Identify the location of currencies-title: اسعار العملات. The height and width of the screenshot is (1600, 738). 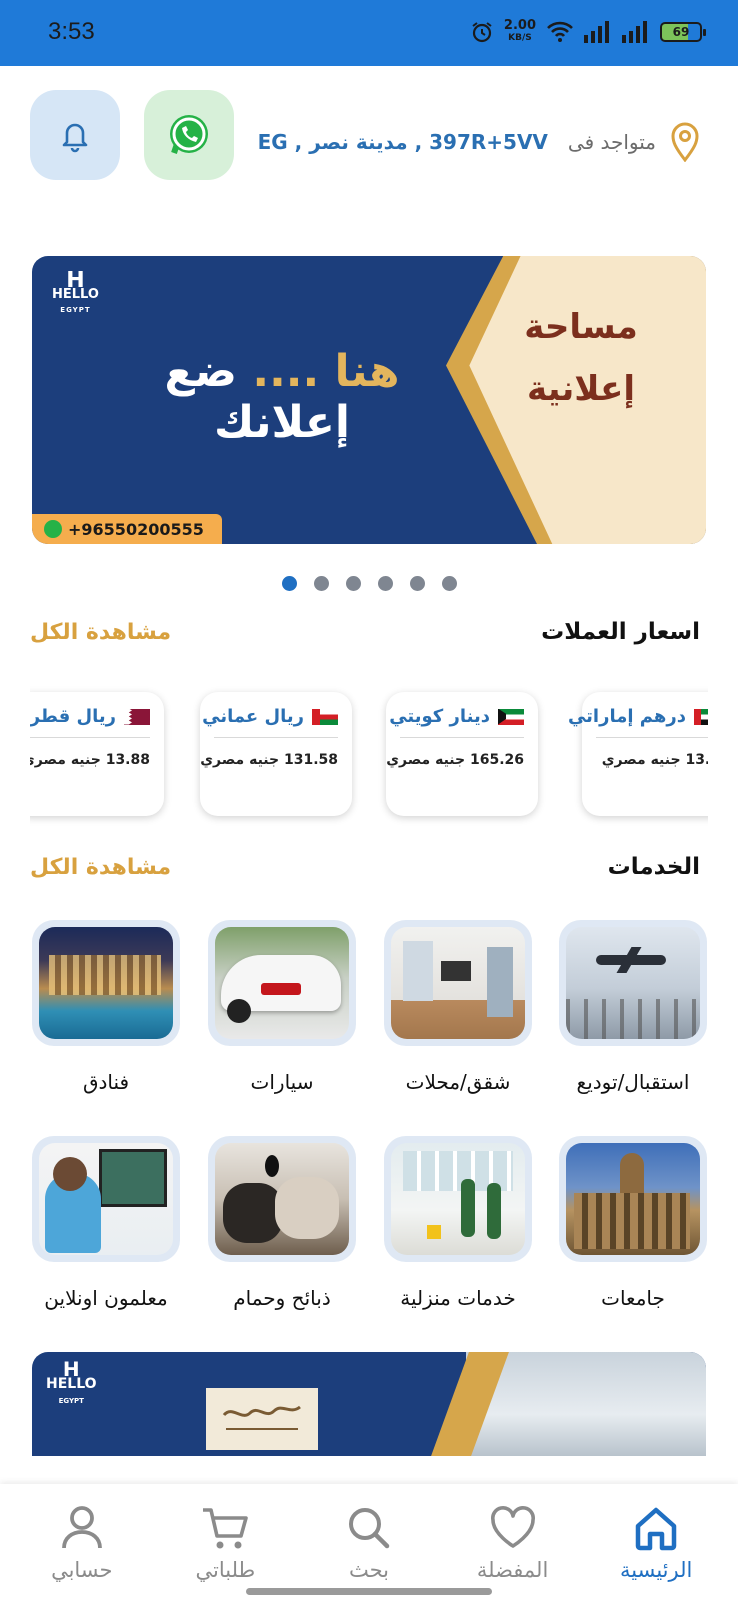
(620, 632).